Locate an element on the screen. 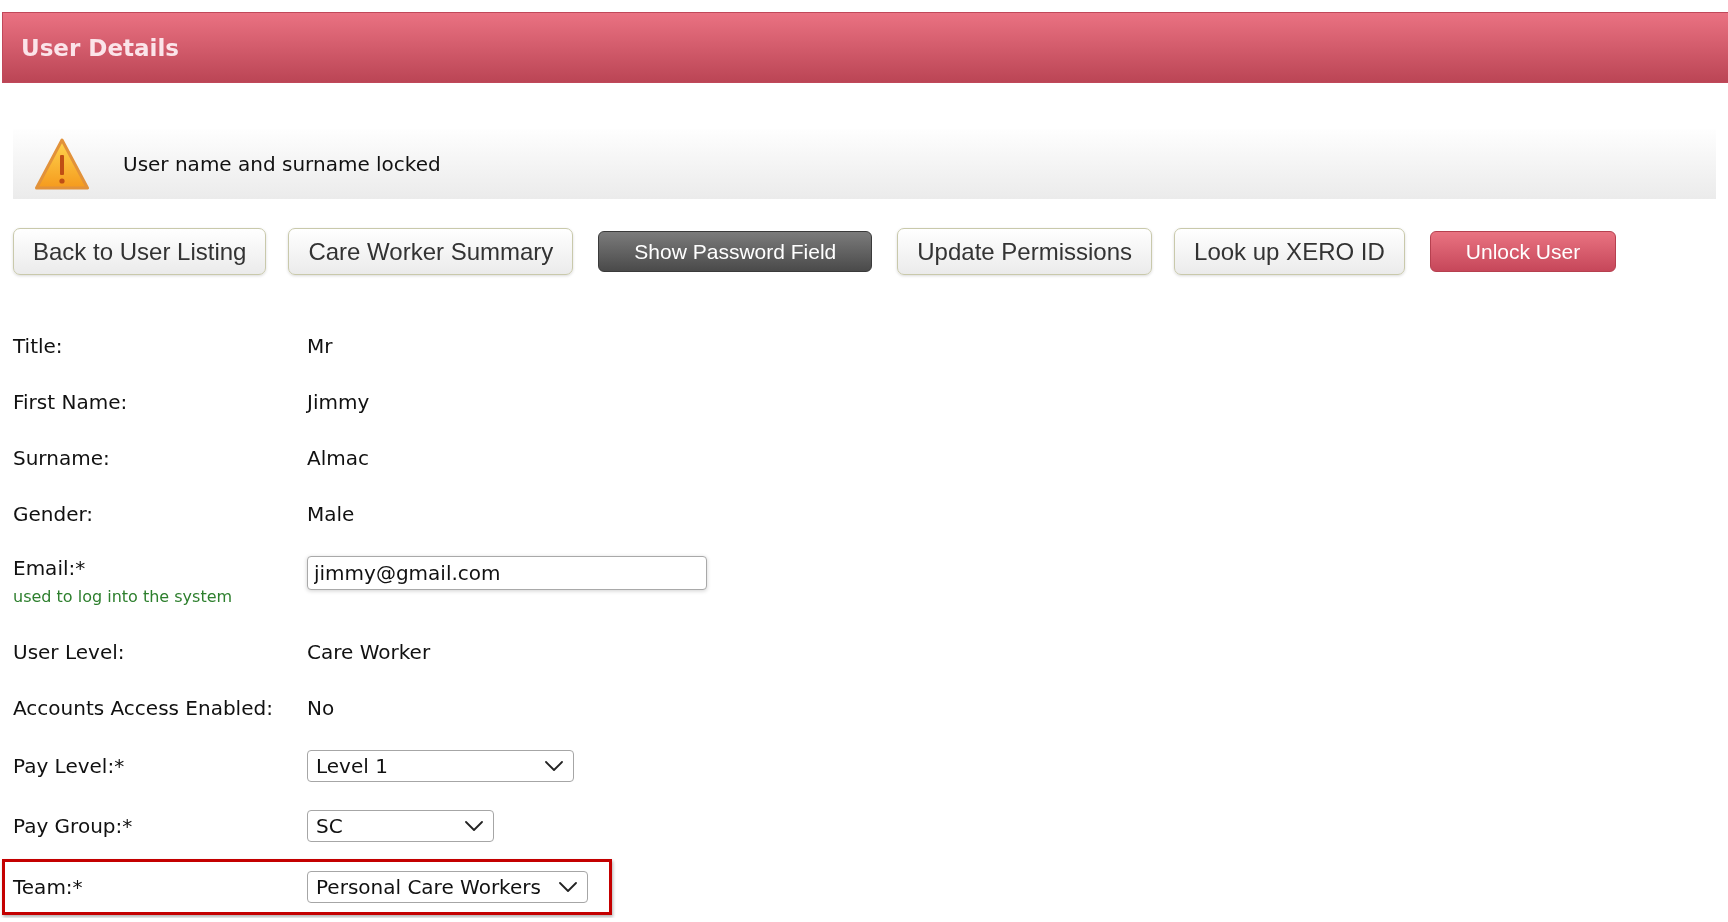 Image resolution: width=1728 pixels, height=922 pixels. page-title: User Details is located at coordinates (100, 47).